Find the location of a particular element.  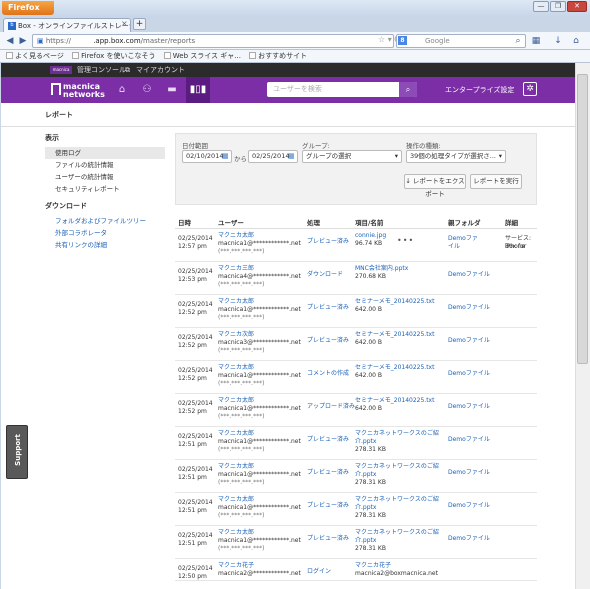

bookmark-item: おすすめサイト is located at coordinates (278, 56).